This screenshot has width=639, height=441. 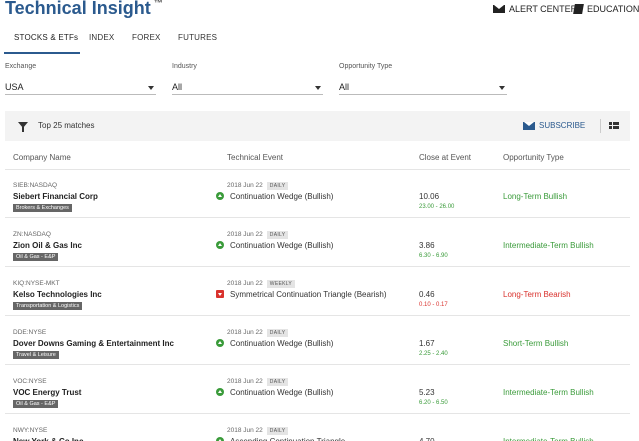 I want to click on company-name: Zion Oil & Gas Inc, so click(x=47, y=245).